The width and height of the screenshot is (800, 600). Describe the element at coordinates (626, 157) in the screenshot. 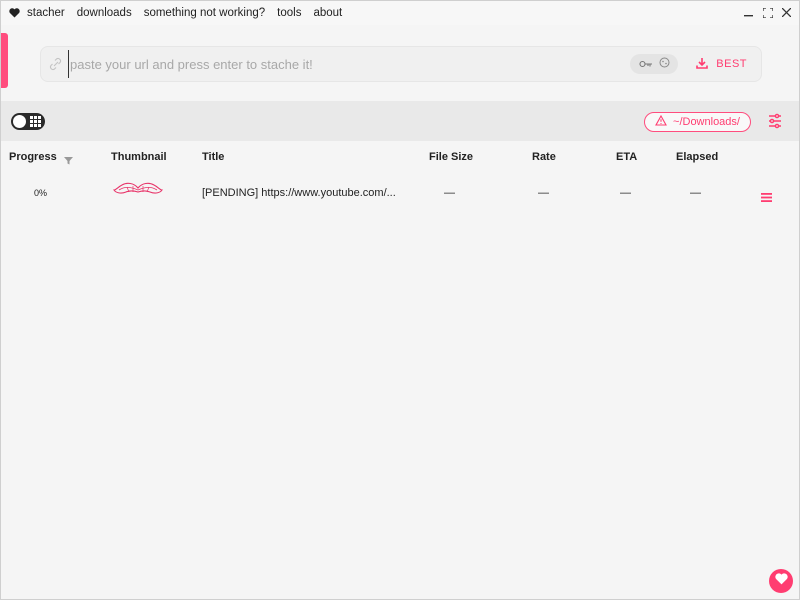

I see `column-eta: ETA` at that location.